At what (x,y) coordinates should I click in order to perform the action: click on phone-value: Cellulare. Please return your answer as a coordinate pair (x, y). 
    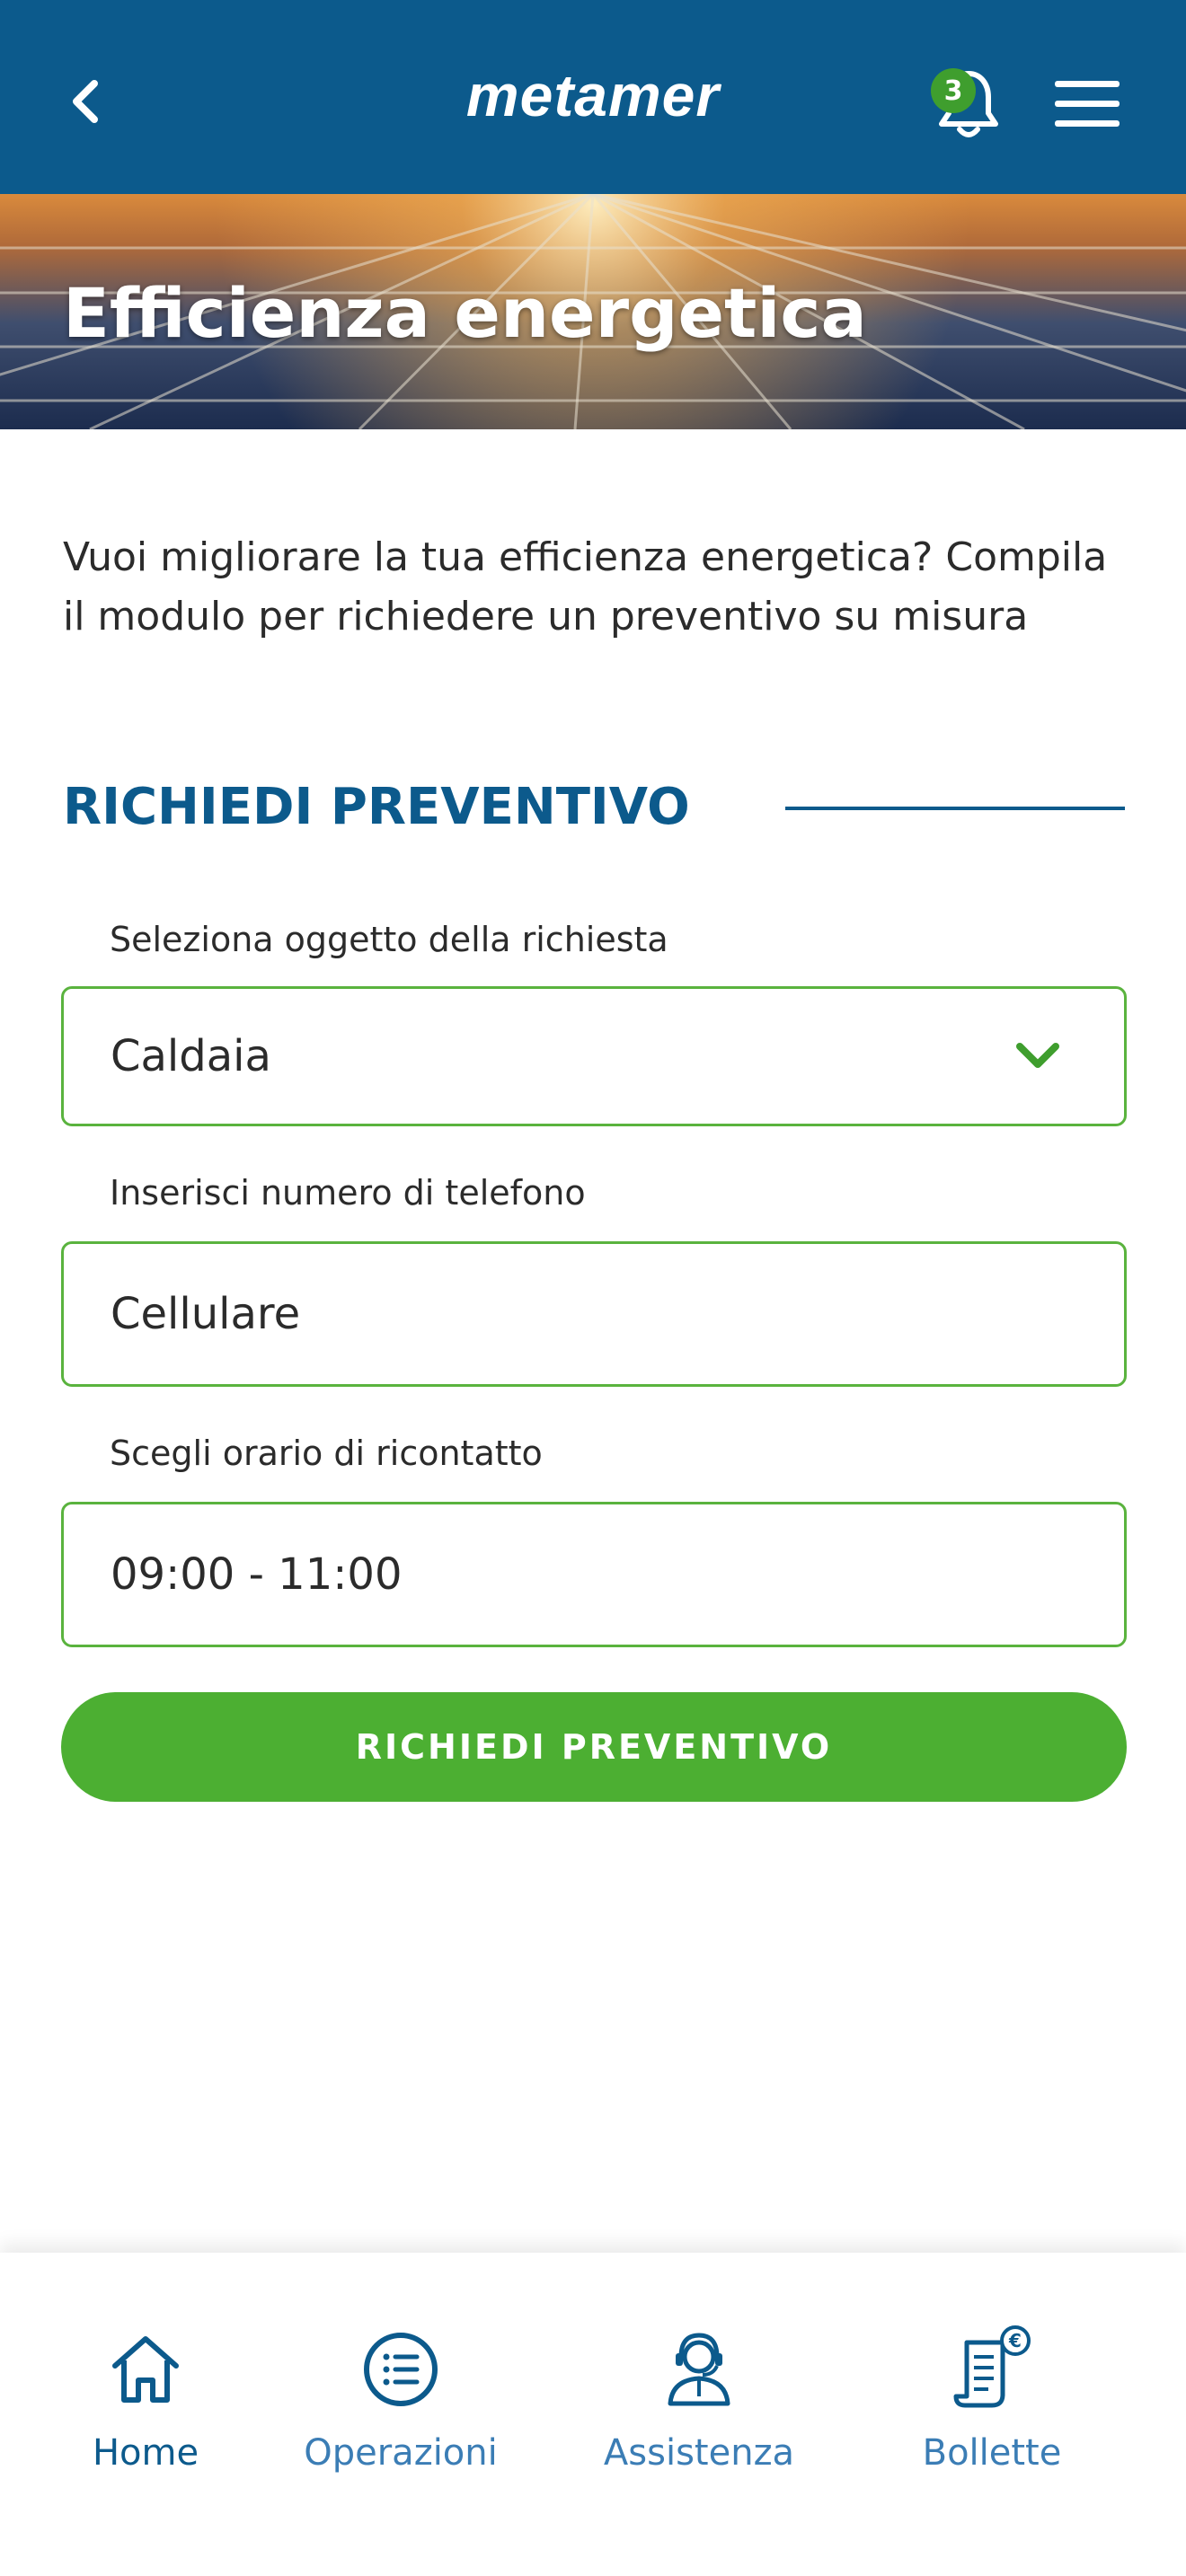
    Looking at the image, I should click on (206, 1314).